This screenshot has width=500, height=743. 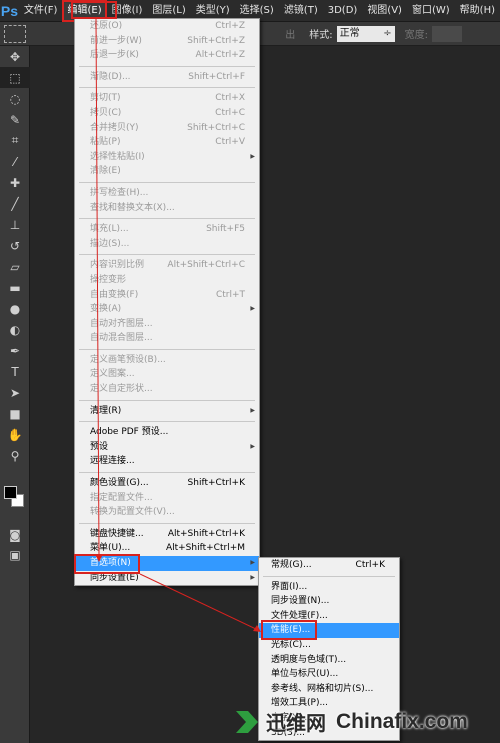 I want to click on watermark: 迅维网 Chinafix.com, so click(x=365, y=721).